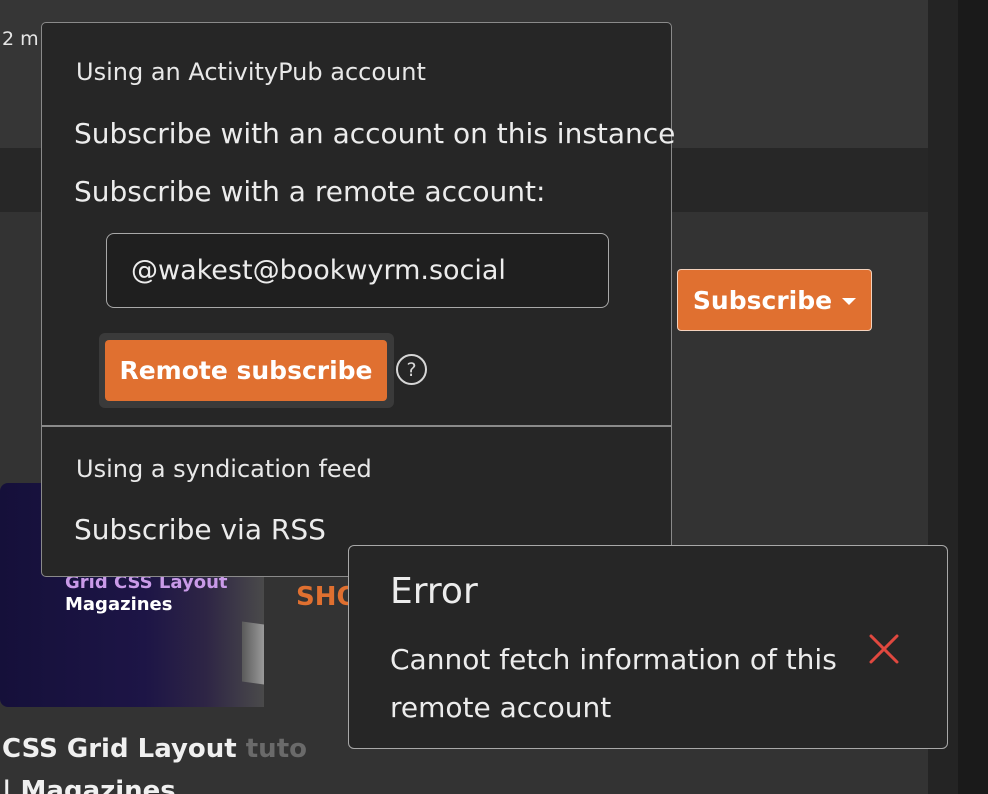 This screenshot has width=988, height=794. What do you see at coordinates (849, 301) in the screenshot?
I see `caret-down-icon` at bounding box center [849, 301].